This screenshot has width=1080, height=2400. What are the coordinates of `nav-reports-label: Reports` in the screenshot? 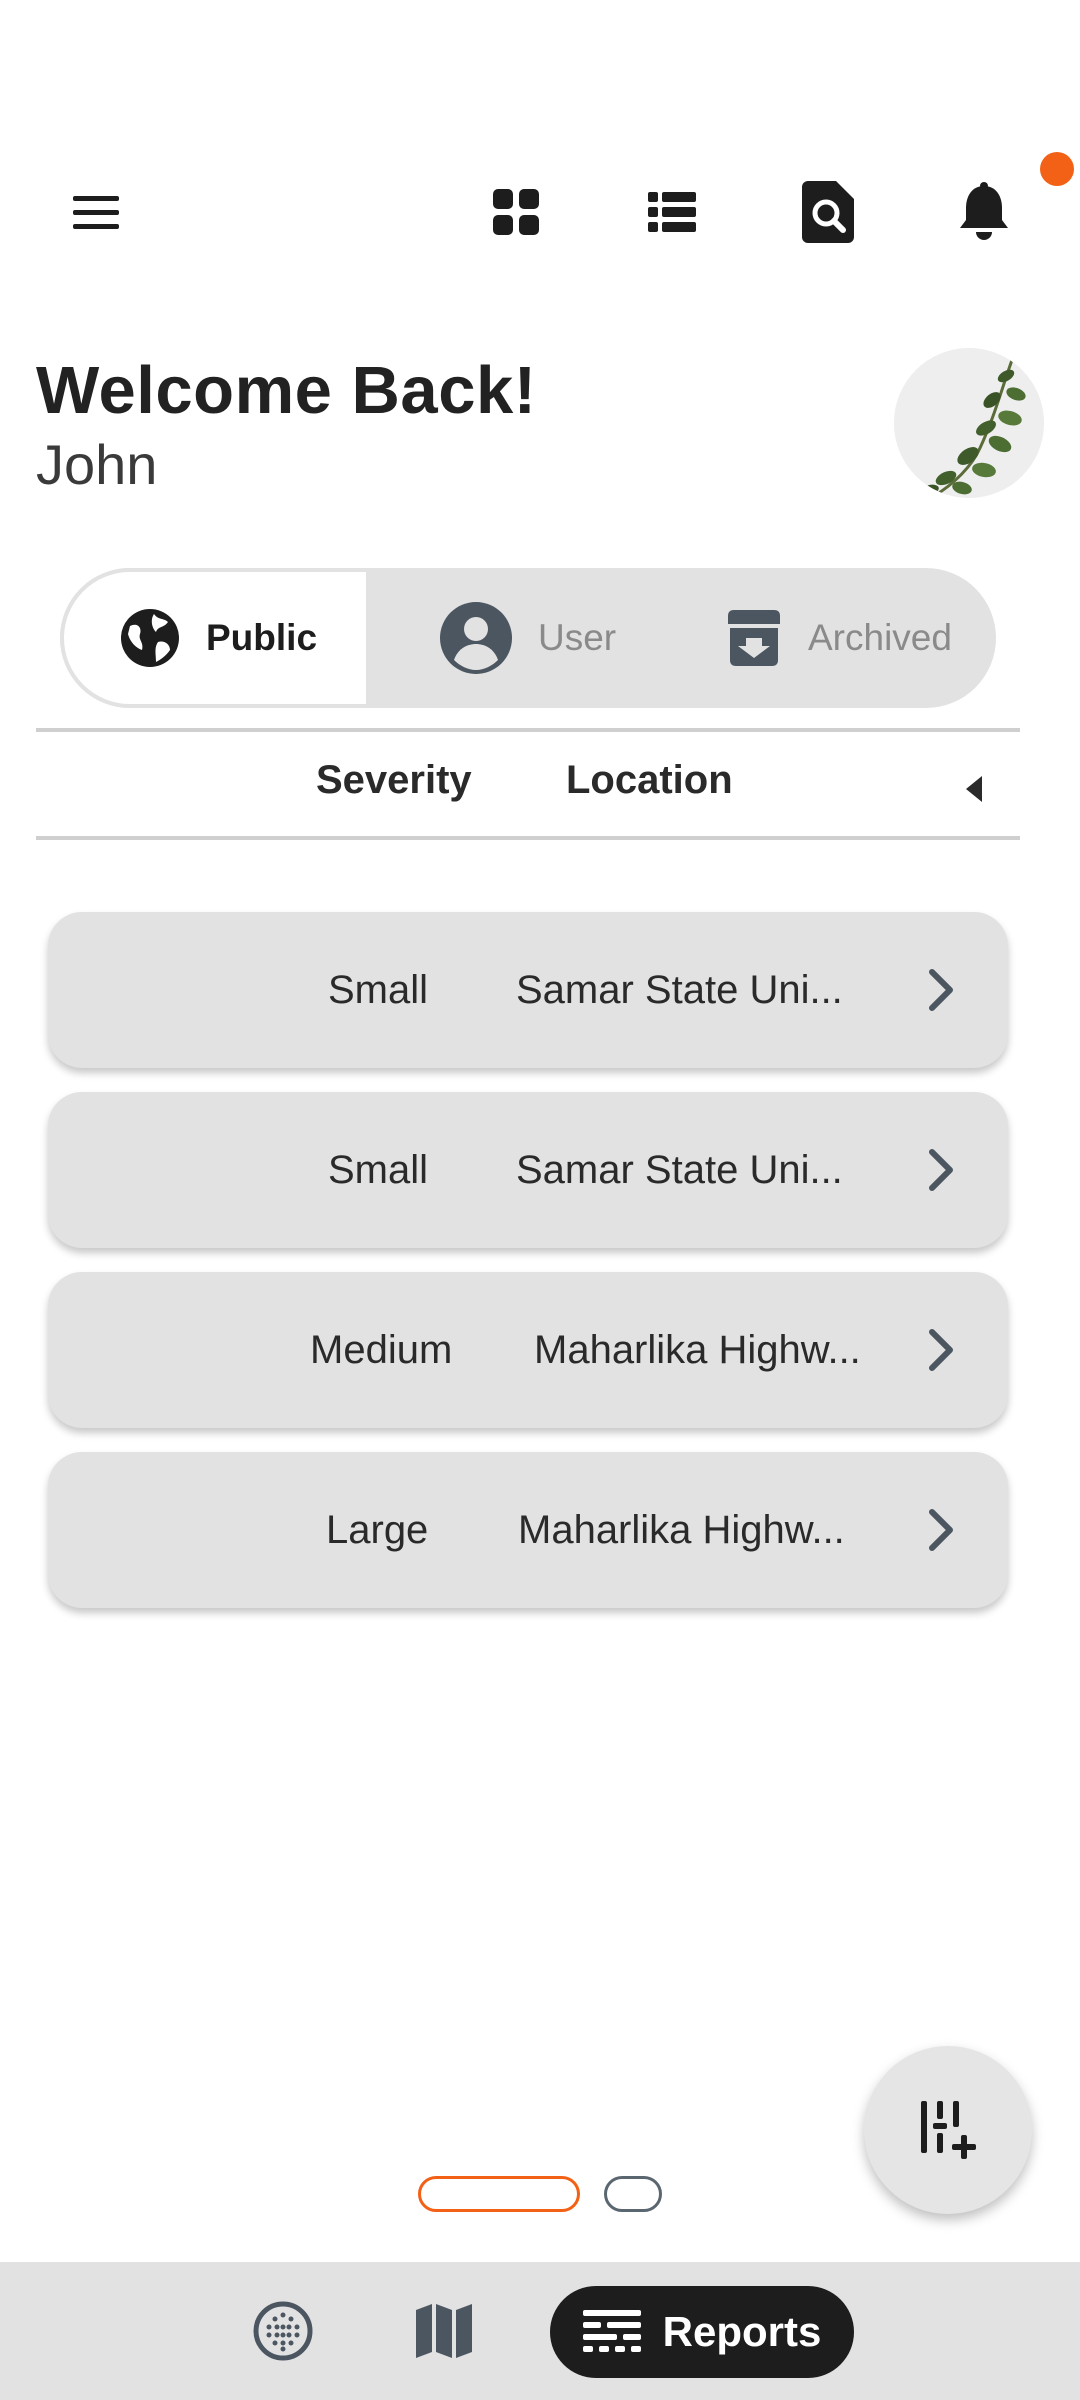 It's located at (742, 2331).